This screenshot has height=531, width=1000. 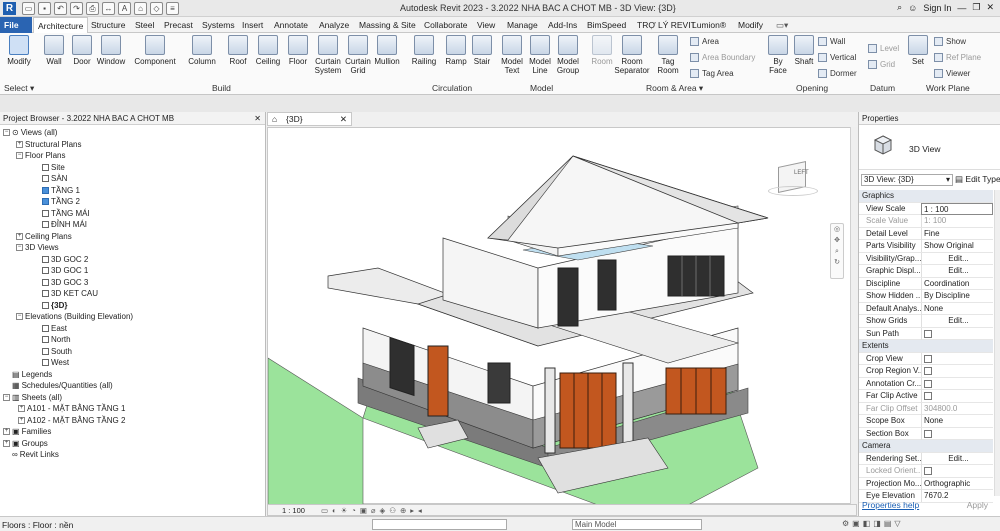 I want to click on tab-view: View, so click(x=486, y=25).